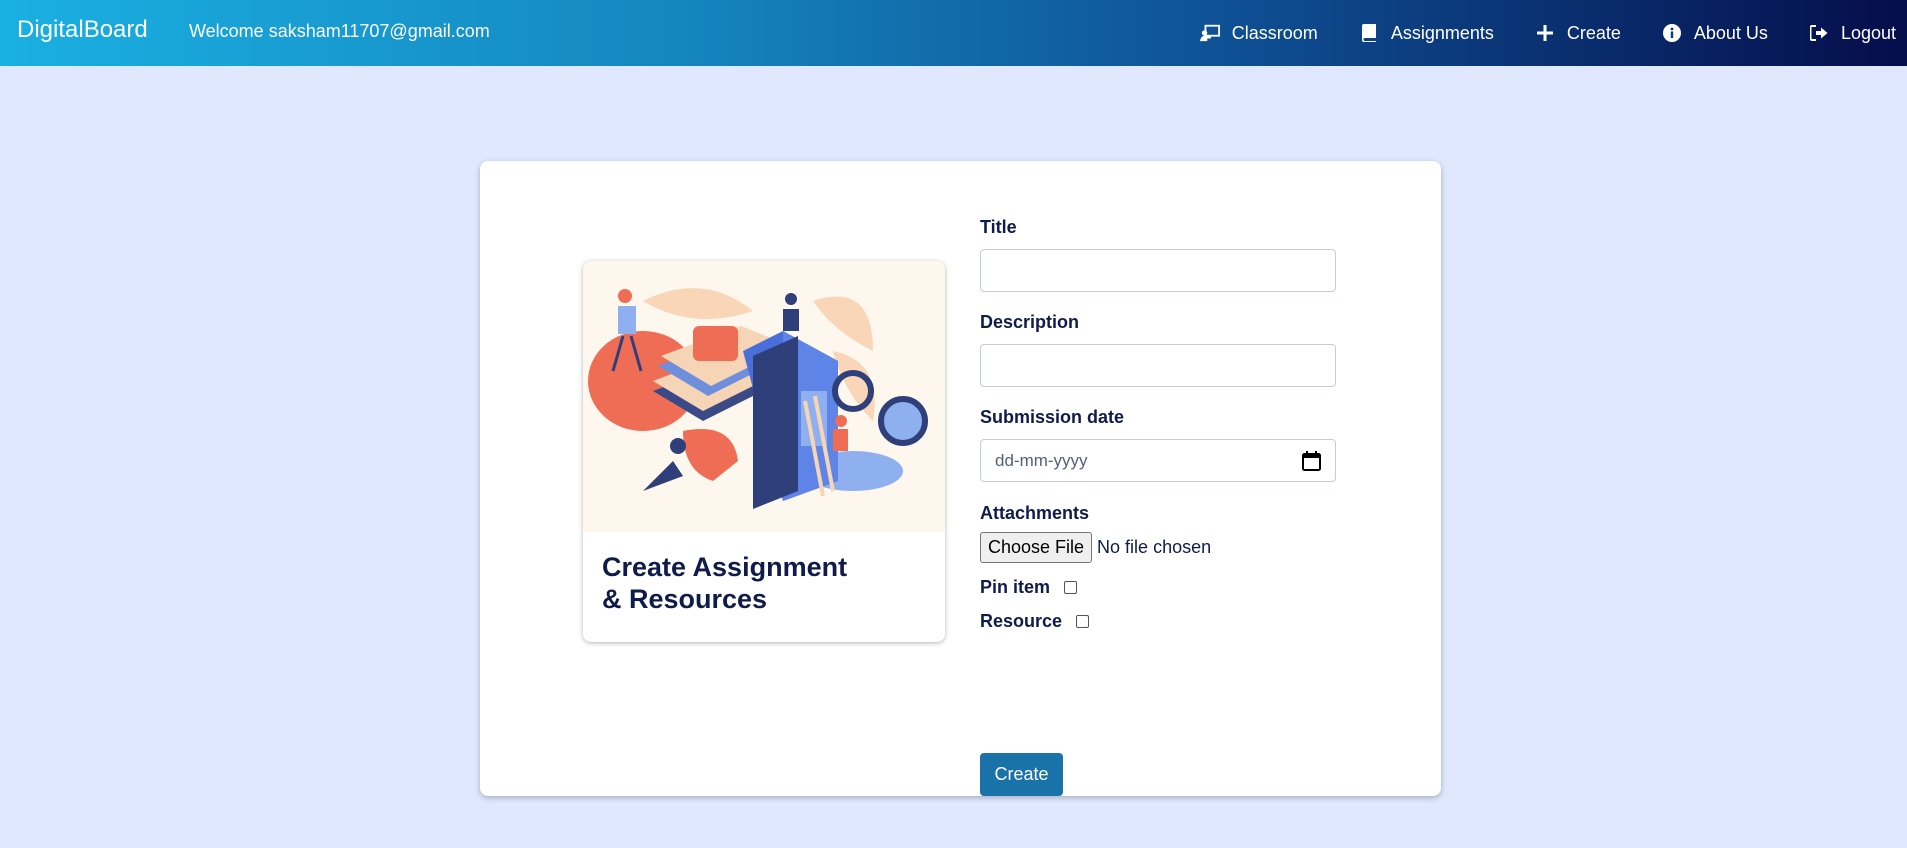 The width and height of the screenshot is (1907, 848). Describe the element at coordinates (724, 583) in the screenshot. I see `card-title: Create Assignment & Resources` at that location.